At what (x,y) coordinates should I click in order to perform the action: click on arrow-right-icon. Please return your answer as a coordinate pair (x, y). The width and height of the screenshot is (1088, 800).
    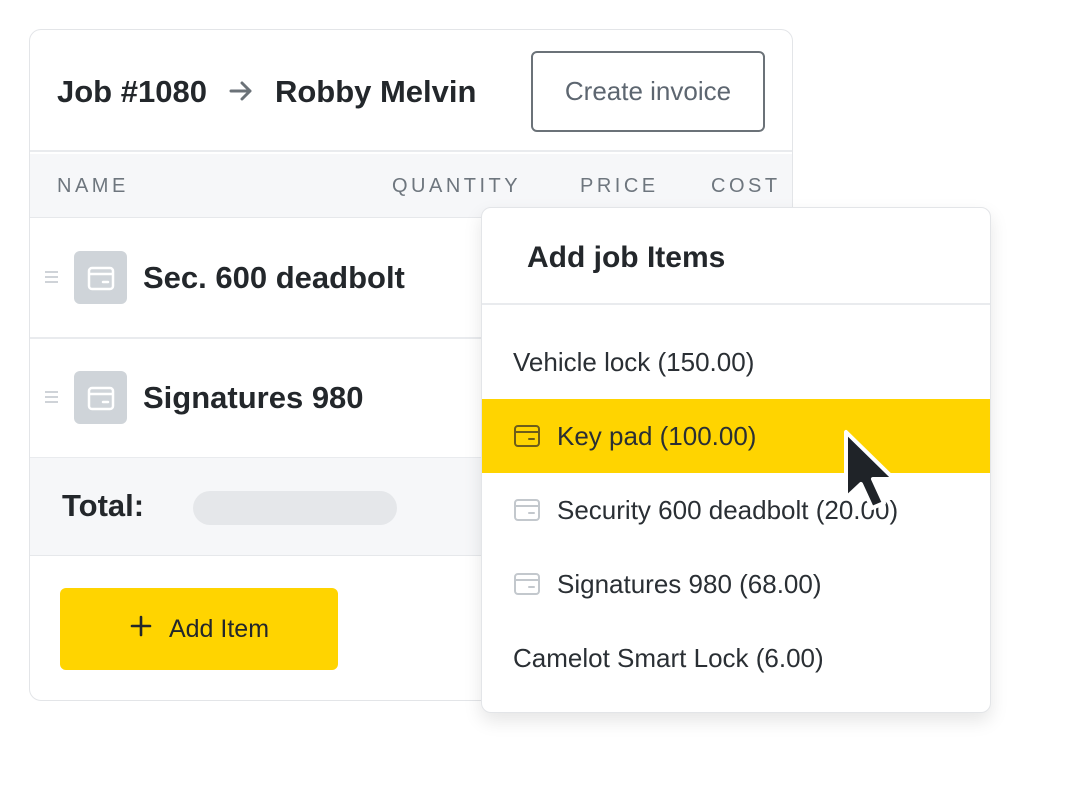
    Looking at the image, I should click on (241, 91).